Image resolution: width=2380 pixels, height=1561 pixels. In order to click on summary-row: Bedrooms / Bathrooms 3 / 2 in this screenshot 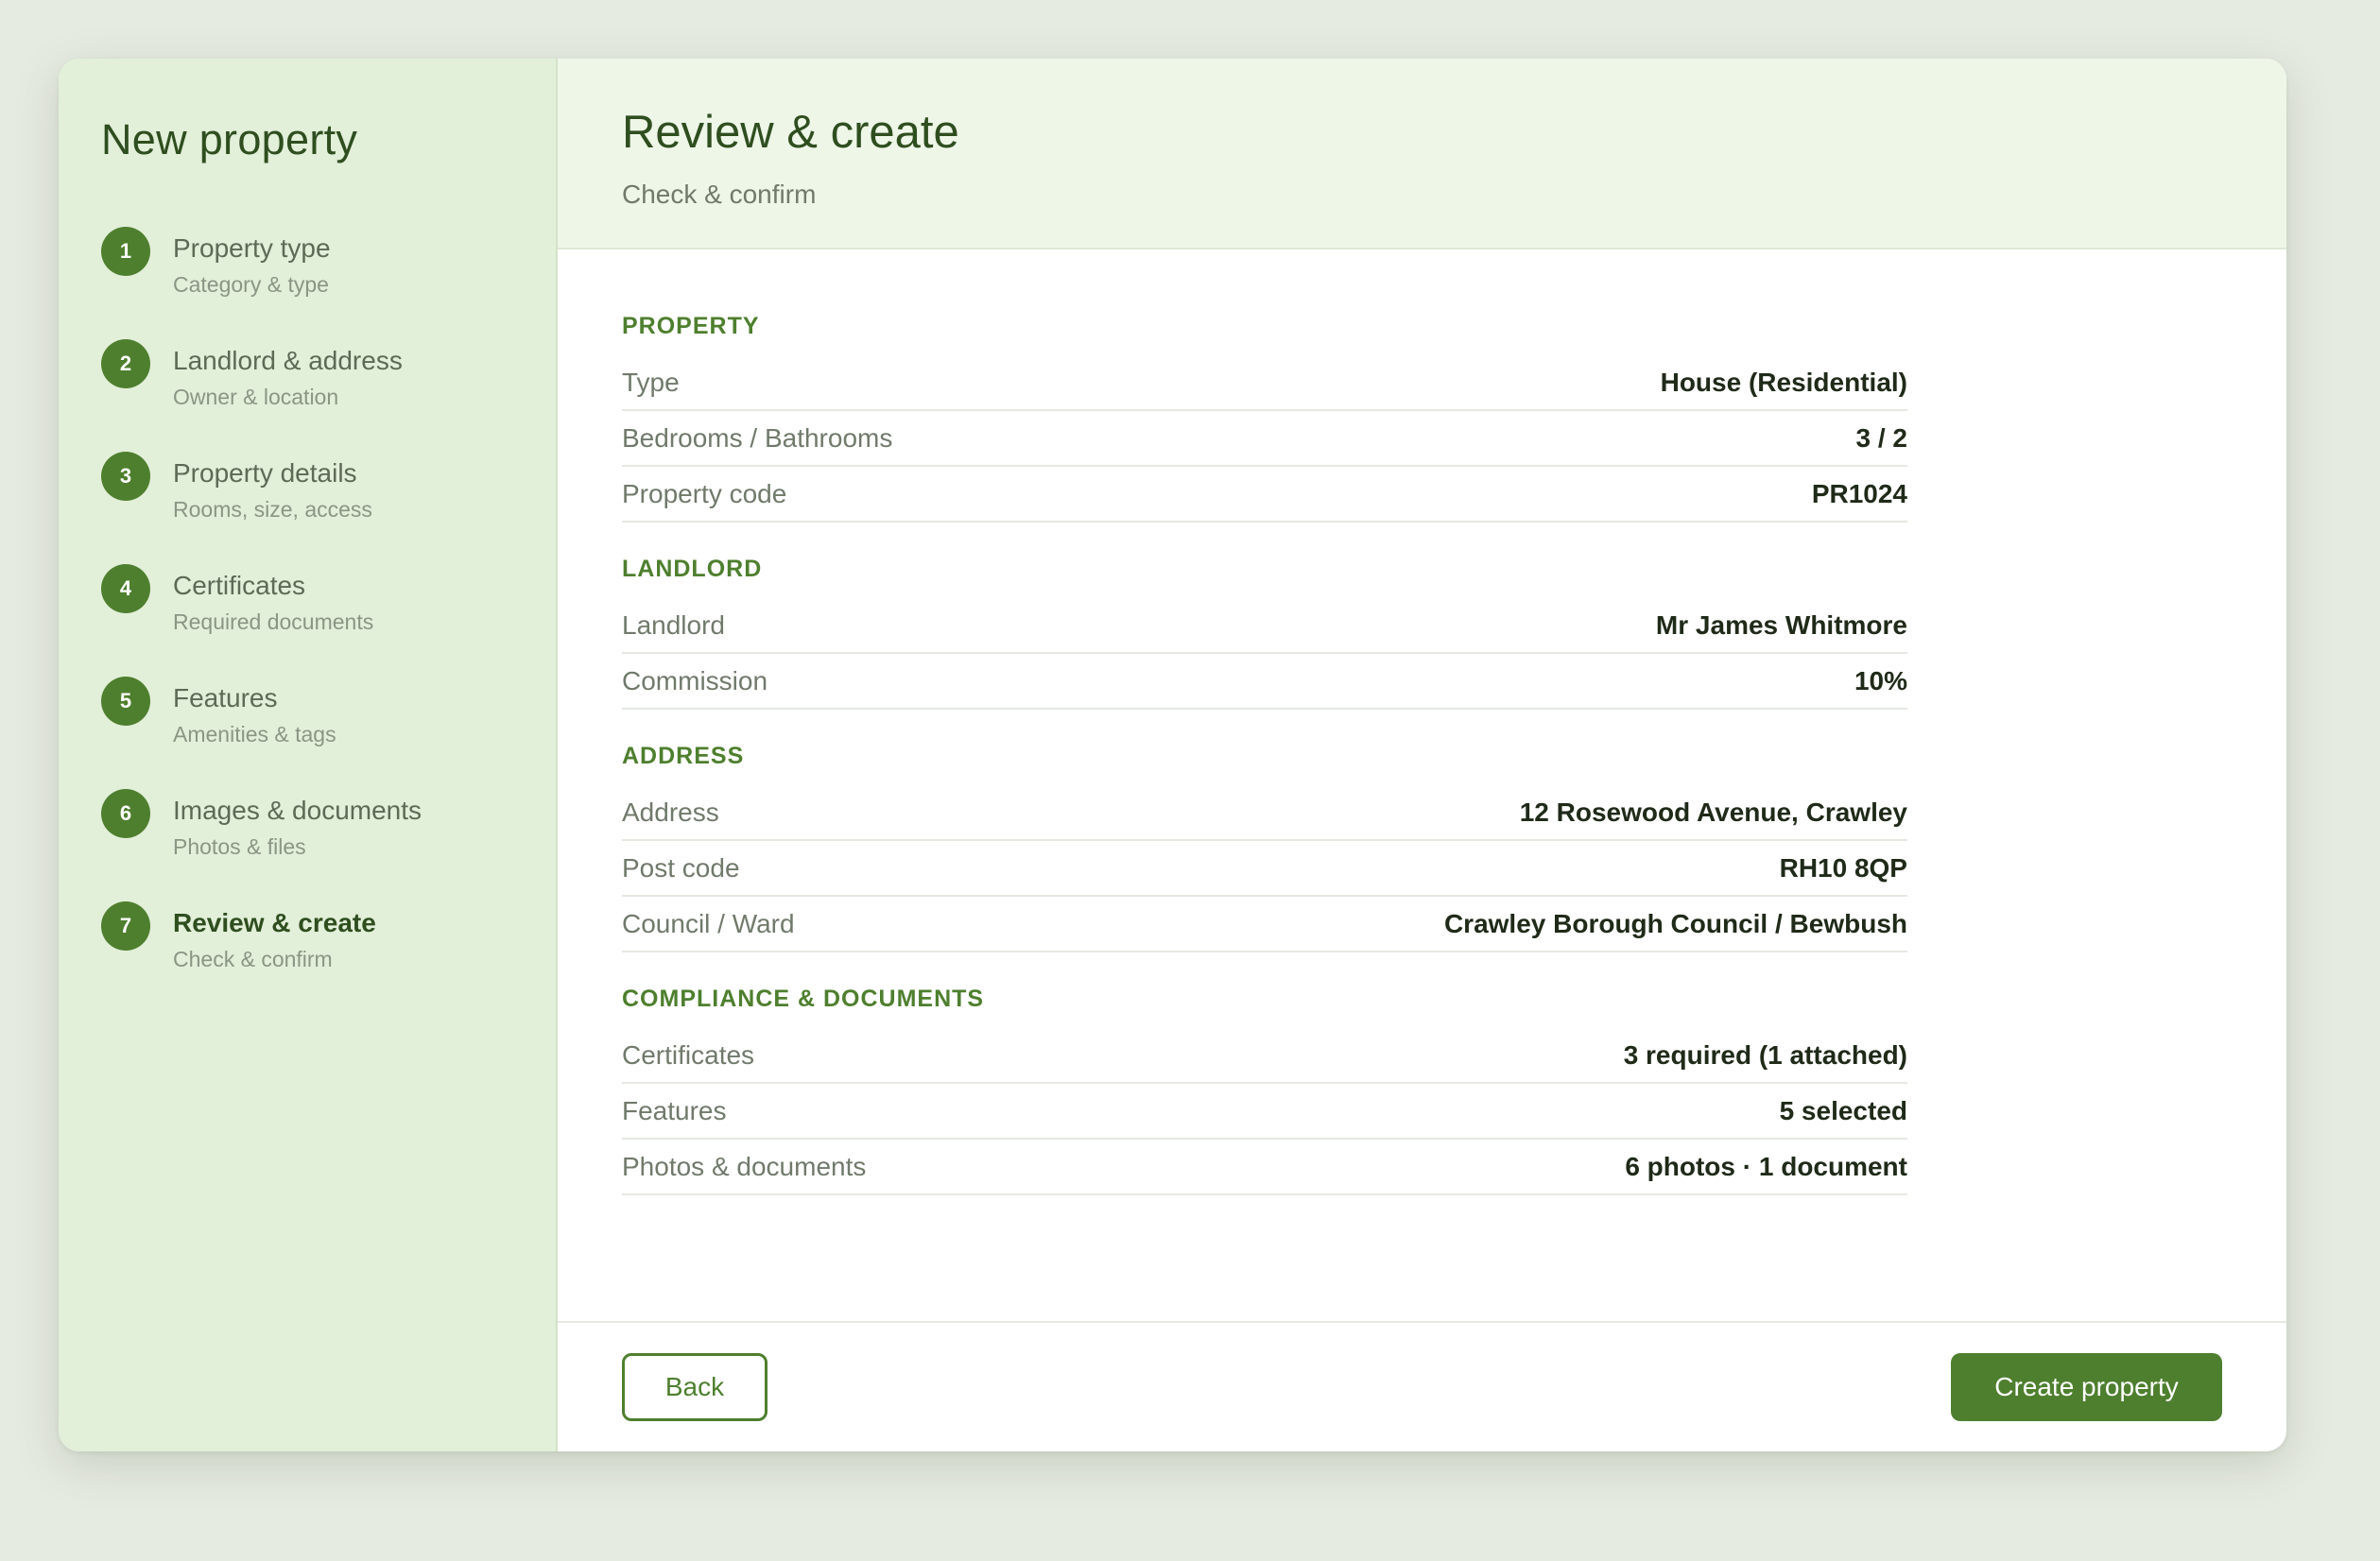, I will do `click(1264, 439)`.